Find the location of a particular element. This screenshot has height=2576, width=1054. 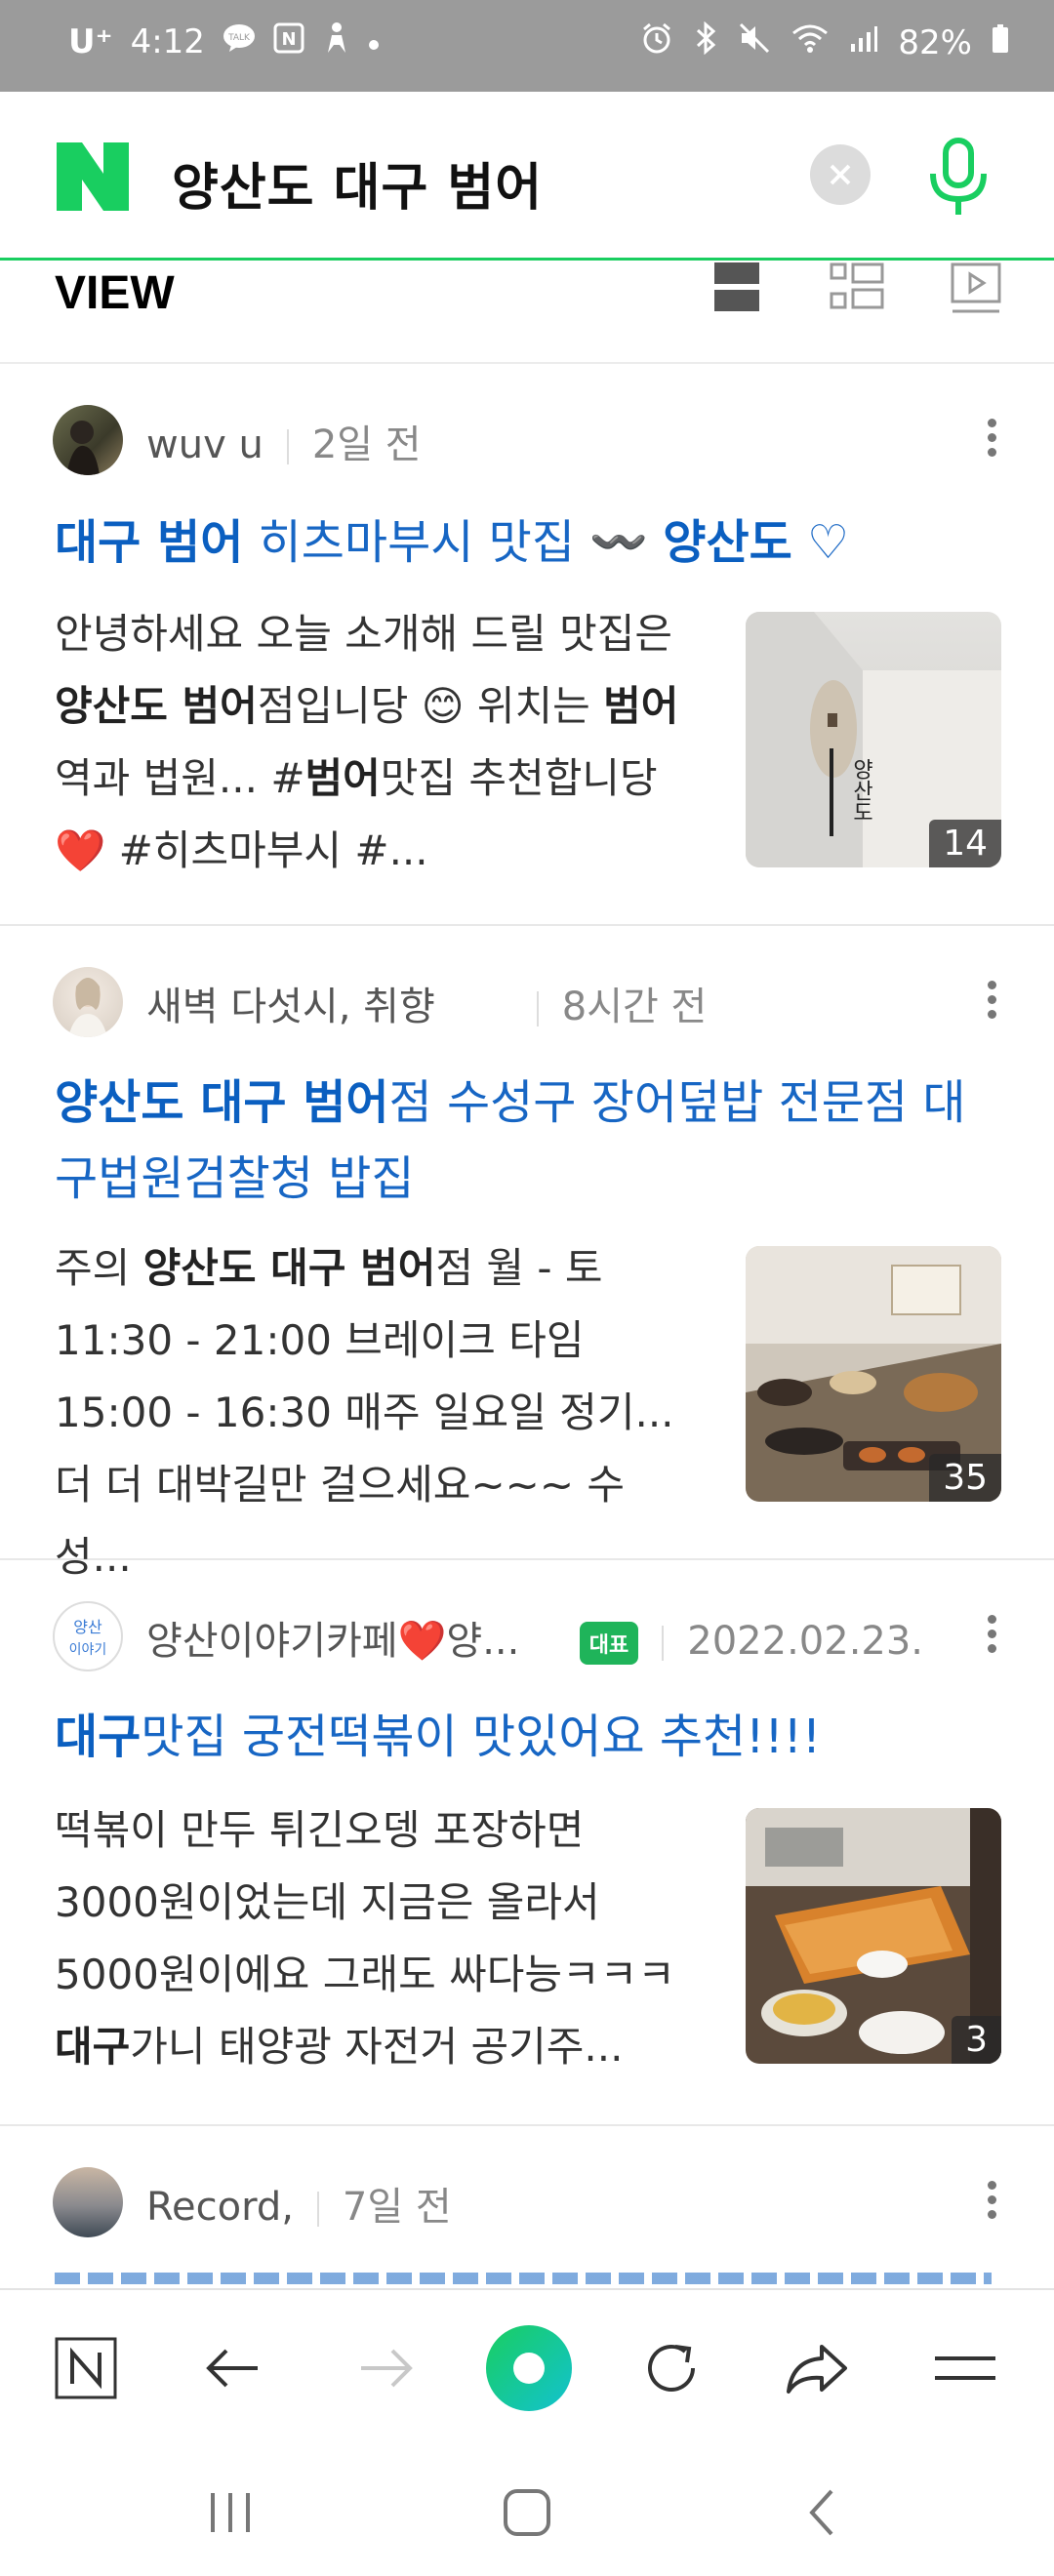

text-segment: 히츠마부시 맛집 〰️ is located at coordinates (453, 542).